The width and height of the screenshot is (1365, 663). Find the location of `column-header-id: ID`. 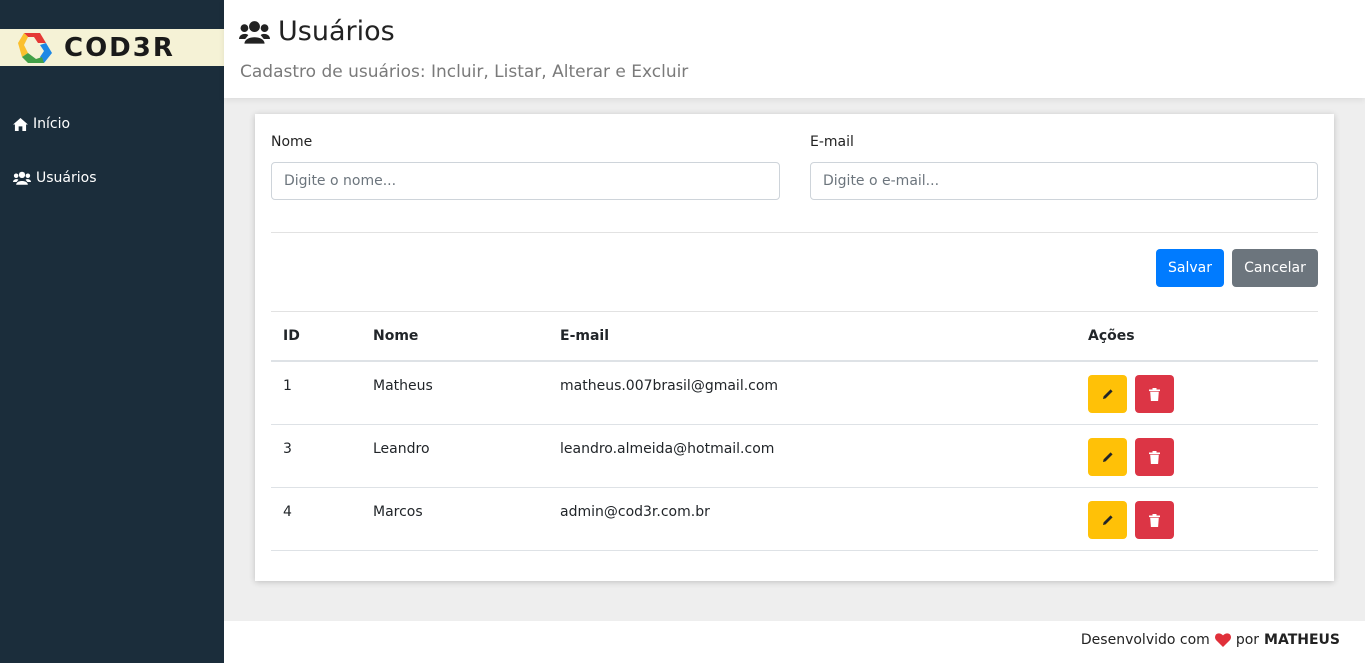

column-header-id: ID is located at coordinates (291, 336).